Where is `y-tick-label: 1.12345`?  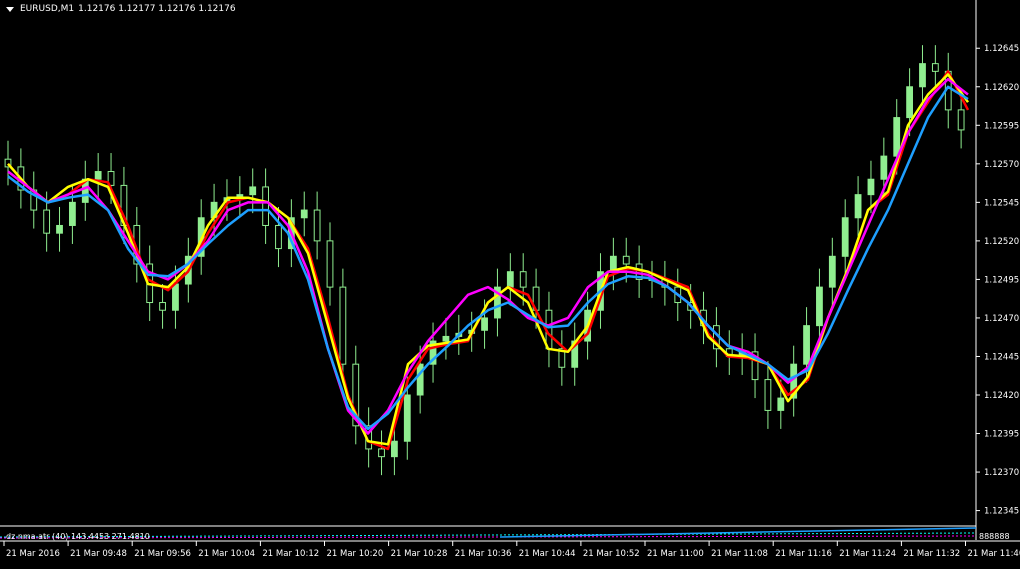 y-tick-label: 1.12345 is located at coordinates (1001, 512).